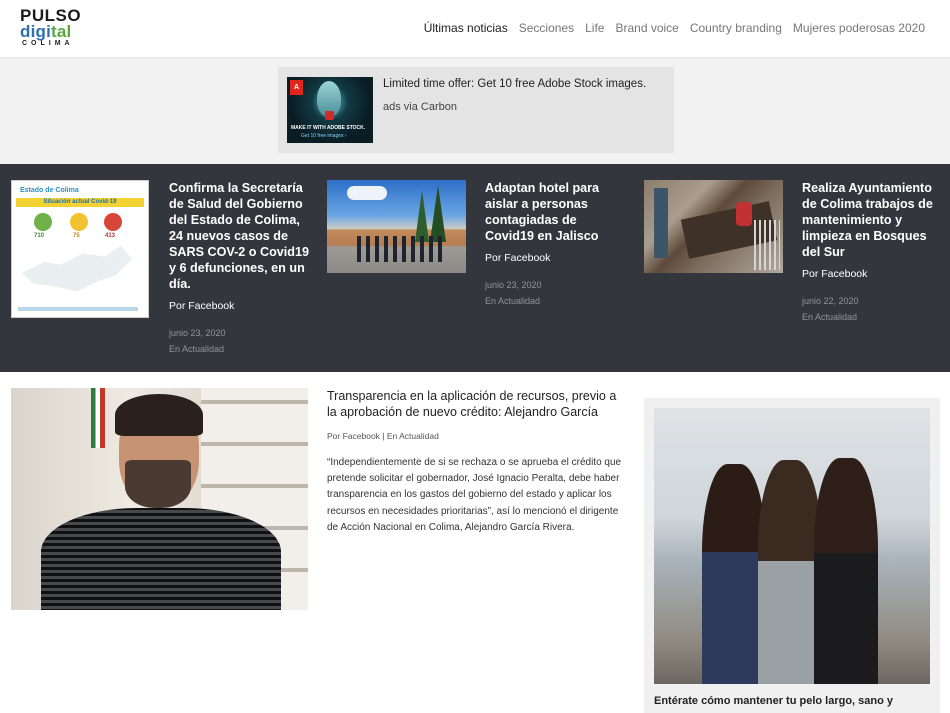  I want to click on featured-date: junio 22, 2020, so click(830, 301).